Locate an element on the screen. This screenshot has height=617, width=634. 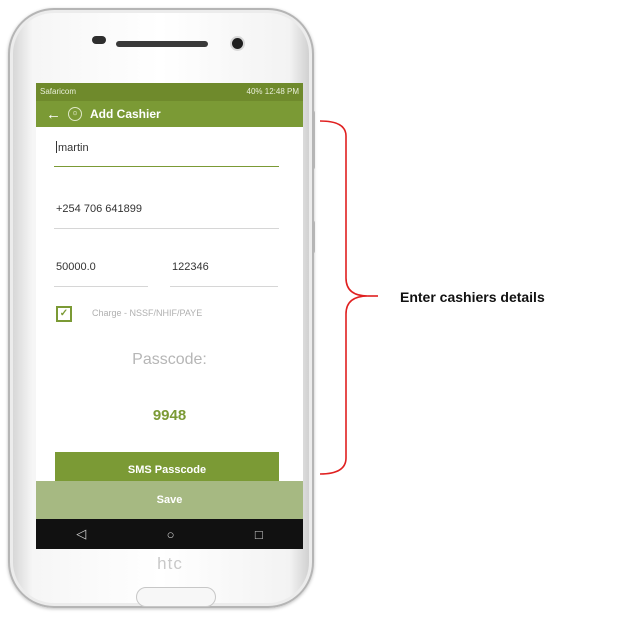
passcode-value: 9948 is located at coordinates (169, 415).